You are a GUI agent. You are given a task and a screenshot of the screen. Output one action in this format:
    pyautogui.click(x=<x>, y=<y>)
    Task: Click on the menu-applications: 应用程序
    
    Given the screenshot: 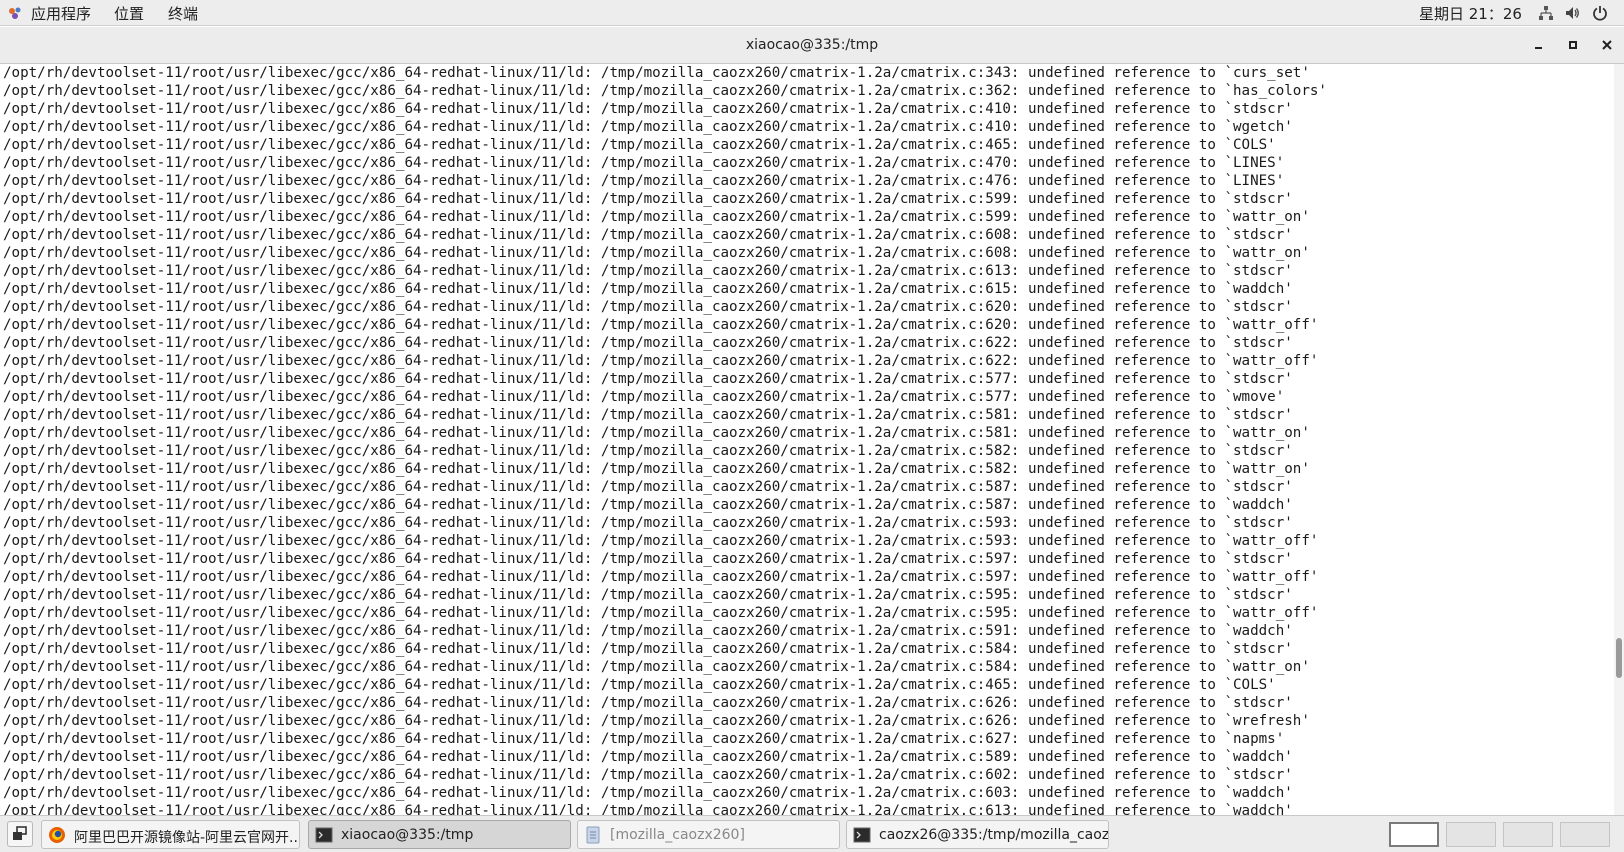 What is the action you would take?
    pyautogui.click(x=61, y=13)
    